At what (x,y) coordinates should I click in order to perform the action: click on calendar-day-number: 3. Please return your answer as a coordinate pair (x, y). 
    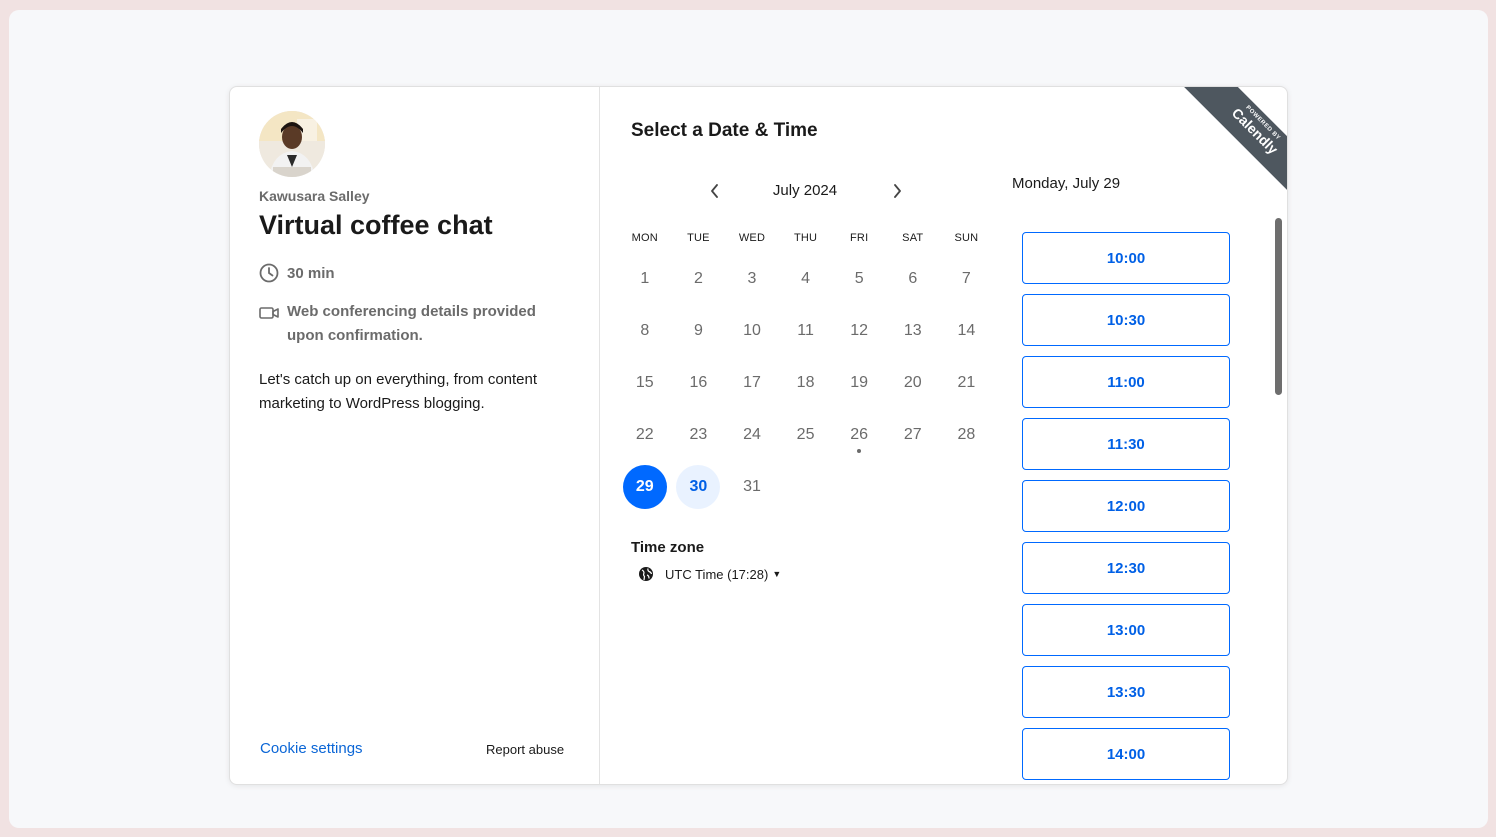
    Looking at the image, I should click on (752, 278).